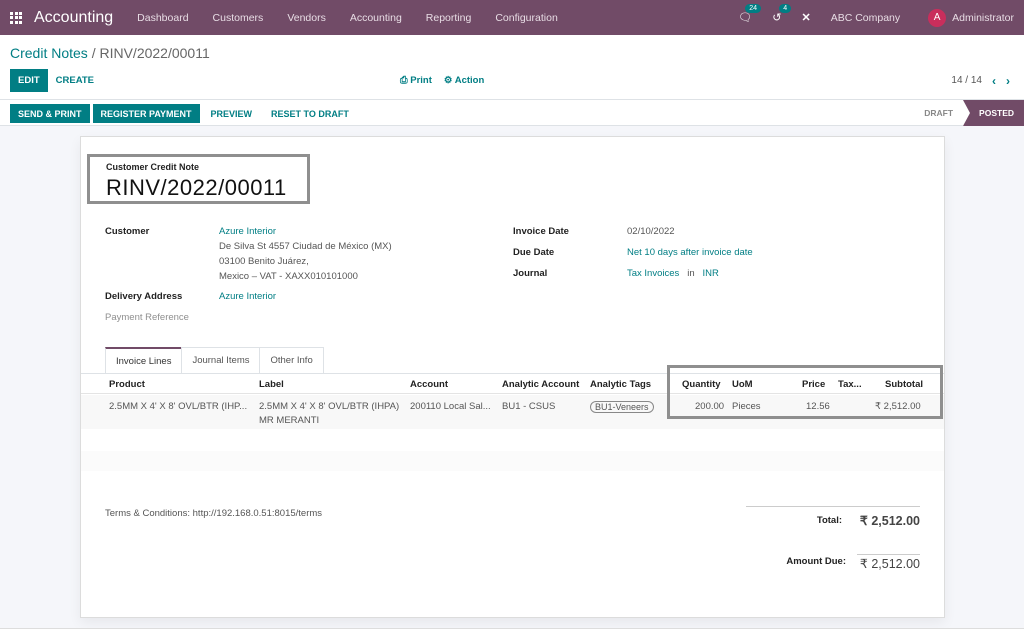 This screenshot has width=1024, height=638. What do you see at coordinates (711, 273) in the screenshot?
I see `currency-link: INR` at bounding box center [711, 273].